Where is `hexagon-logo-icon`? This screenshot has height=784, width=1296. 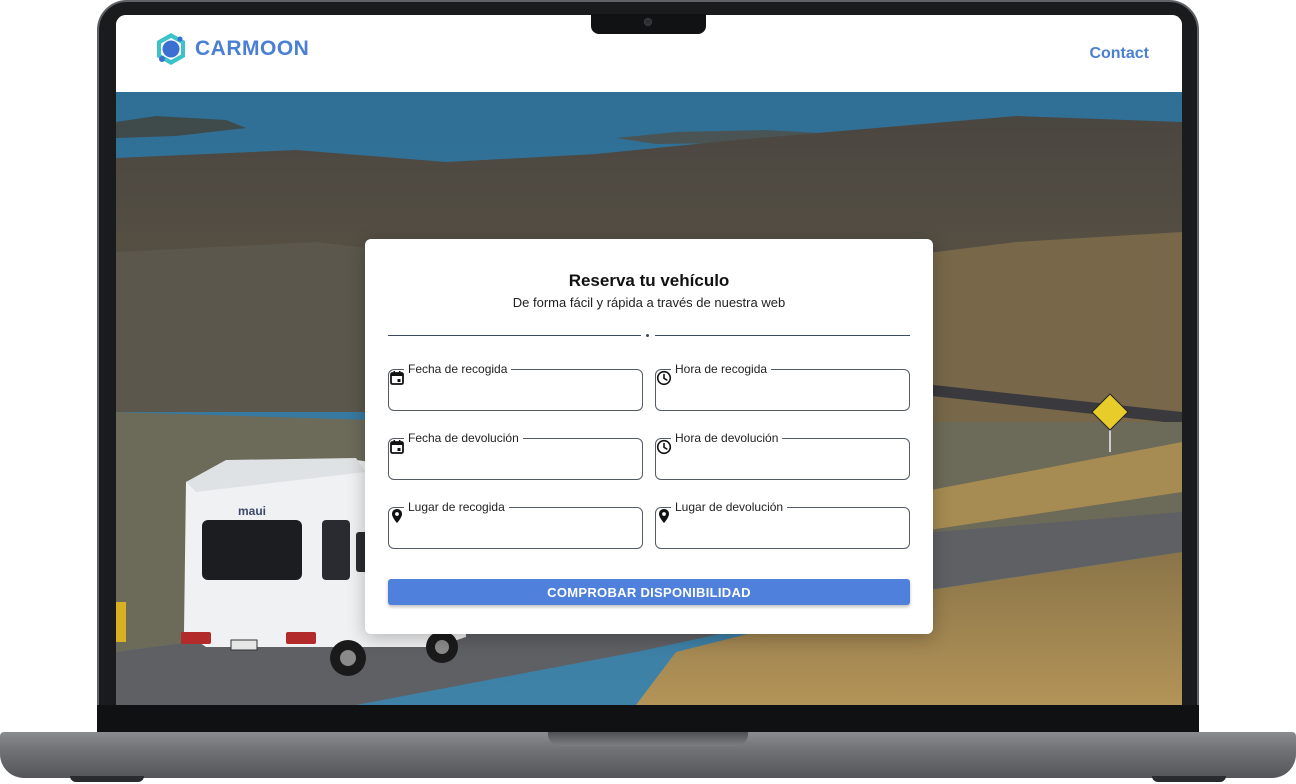 hexagon-logo-icon is located at coordinates (171, 49).